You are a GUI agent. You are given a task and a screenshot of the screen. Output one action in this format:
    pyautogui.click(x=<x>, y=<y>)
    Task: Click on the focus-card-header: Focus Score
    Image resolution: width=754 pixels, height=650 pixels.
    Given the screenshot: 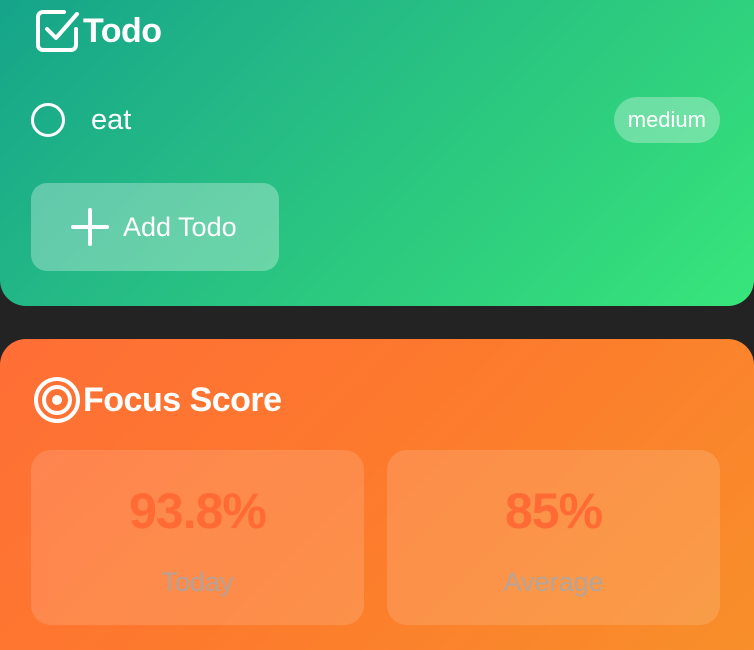 What is the action you would take?
    pyautogui.click(x=157, y=400)
    